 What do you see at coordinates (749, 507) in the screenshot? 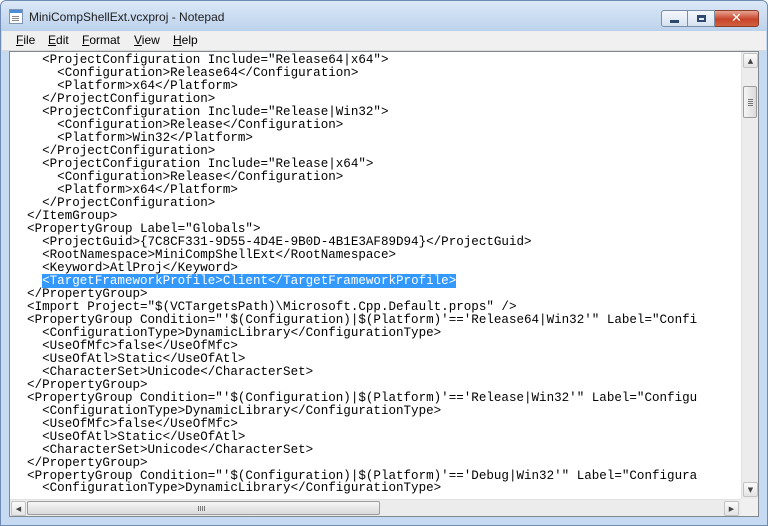
I see `scrollbar-corner` at bounding box center [749, 507].